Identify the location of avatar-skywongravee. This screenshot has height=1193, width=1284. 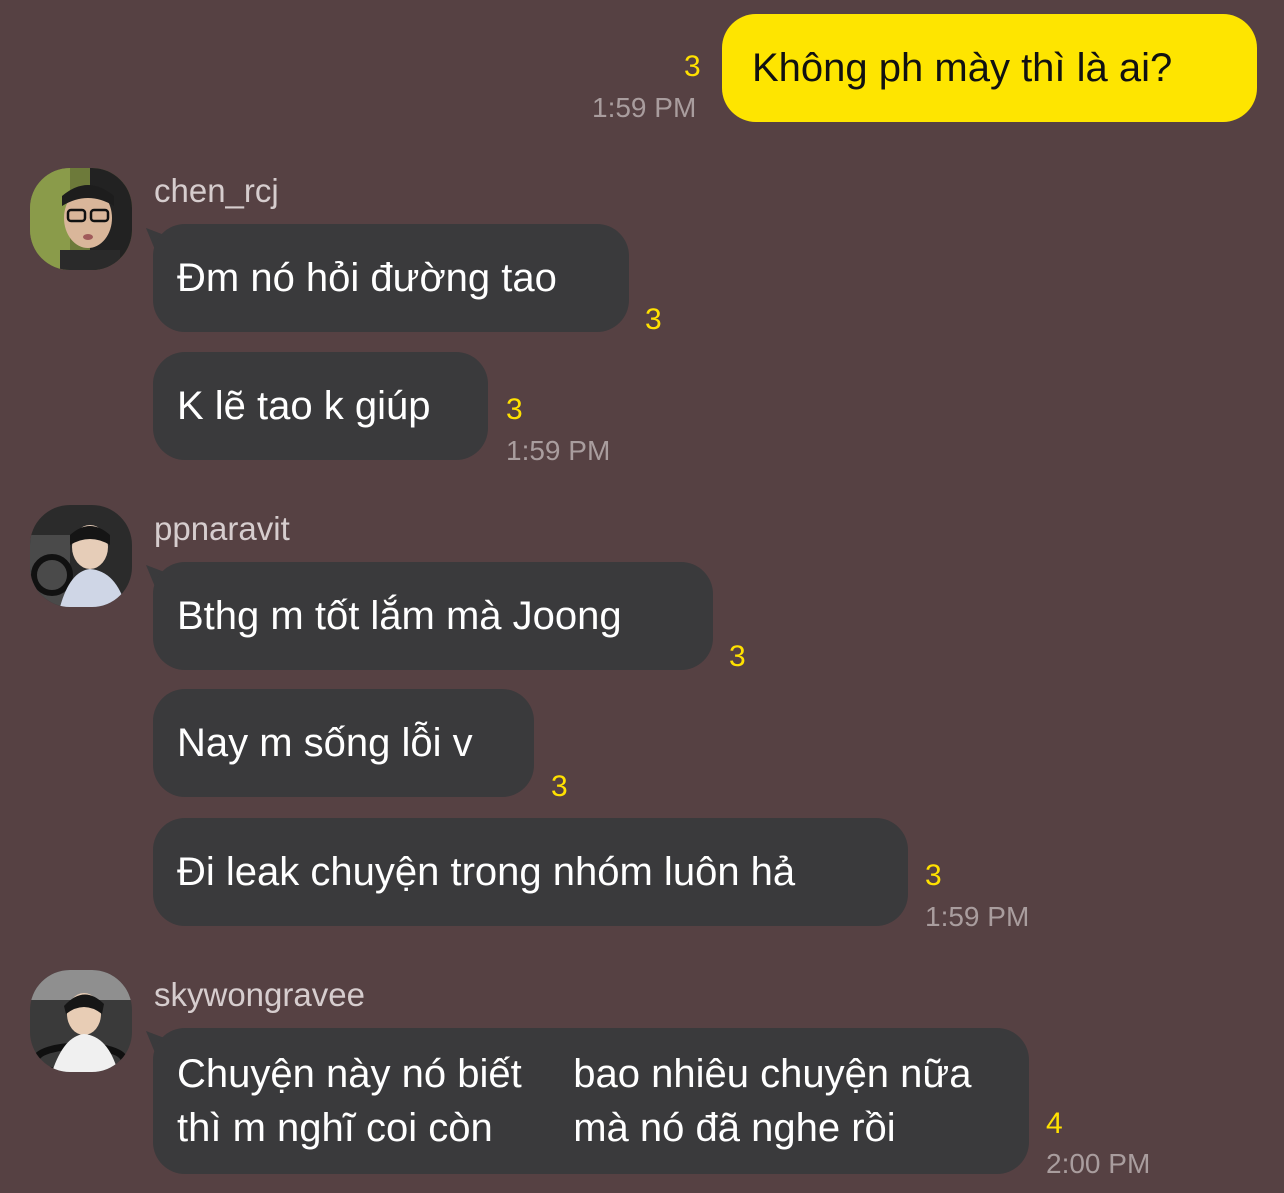
(81, 1021).